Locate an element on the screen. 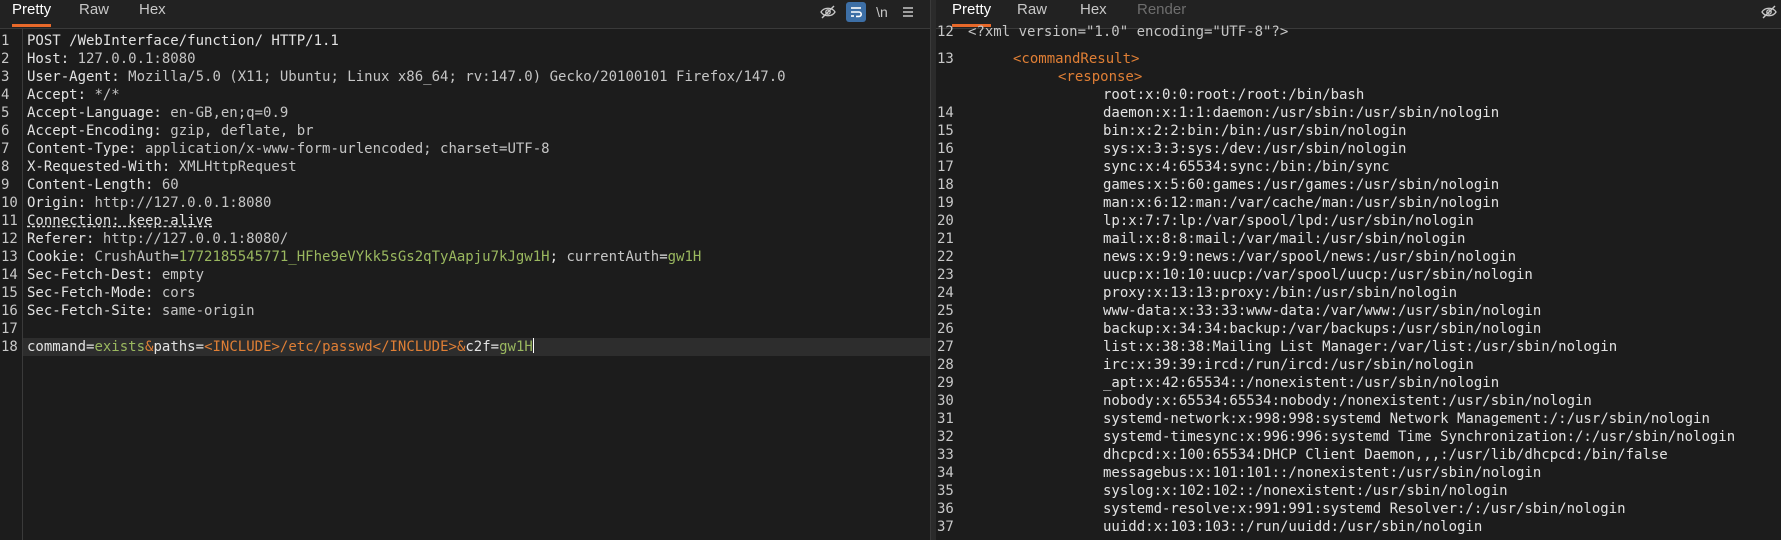 Image resolution: width=1781 pixels, height=540 pixels. menu-icon is located at coordinates (908, 12).